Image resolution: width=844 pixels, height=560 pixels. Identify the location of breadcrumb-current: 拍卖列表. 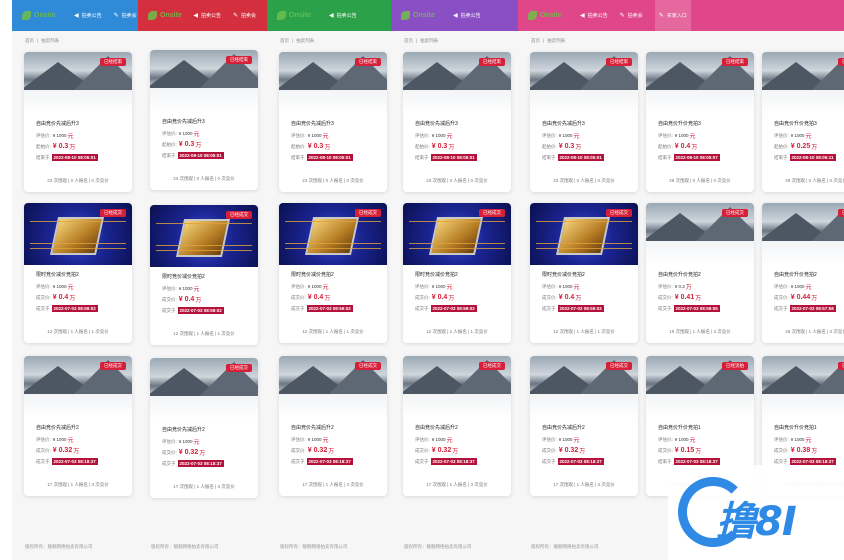
(556, 40).